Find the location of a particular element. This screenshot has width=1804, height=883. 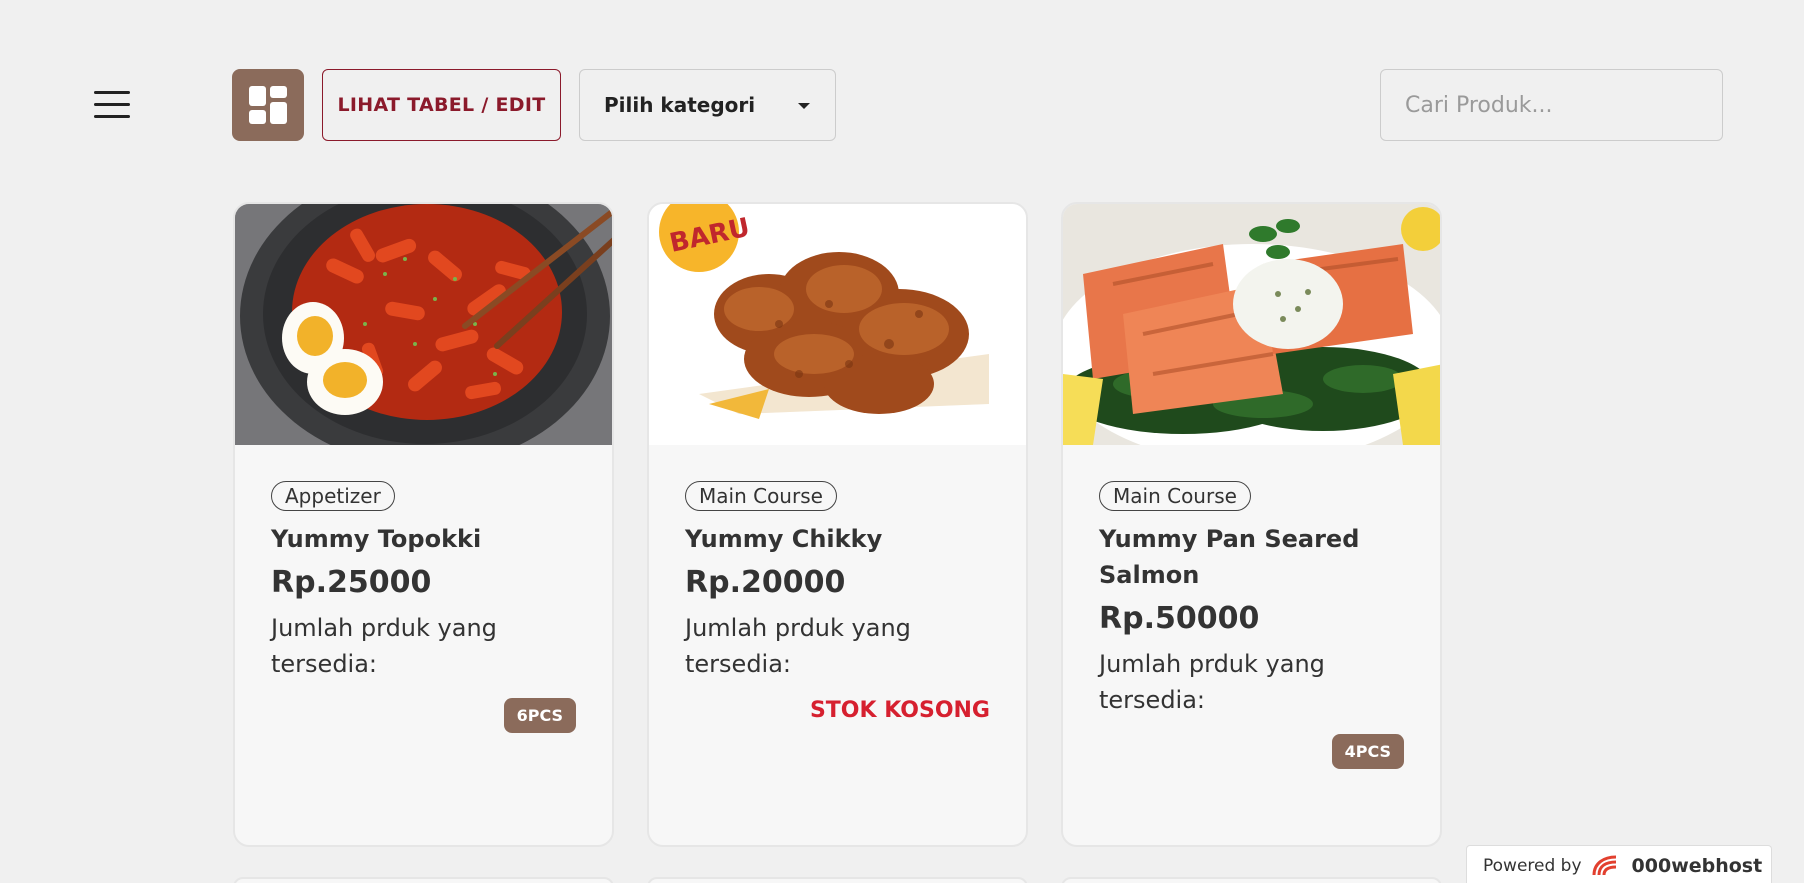

product-image-topokki is located at coordinates (423, 324).